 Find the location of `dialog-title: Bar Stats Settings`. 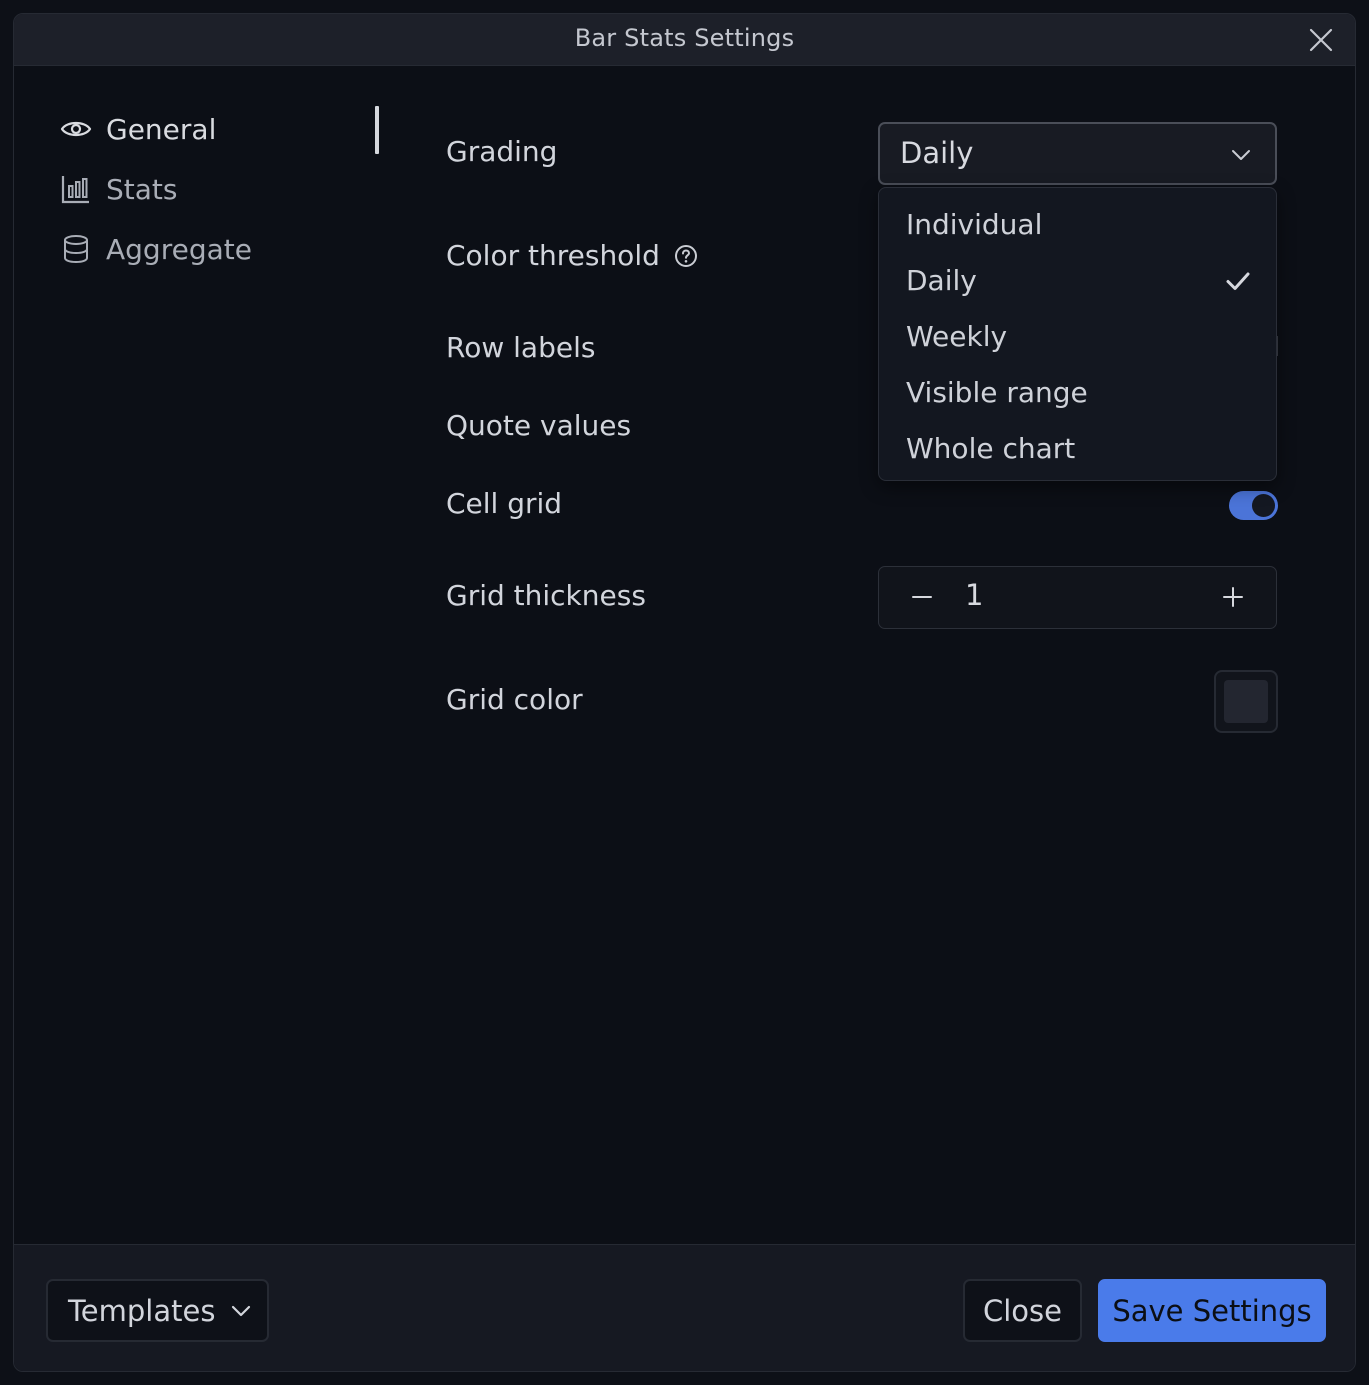

dialog-title: Bar Stats Settings is located at coordinates (684, 38).